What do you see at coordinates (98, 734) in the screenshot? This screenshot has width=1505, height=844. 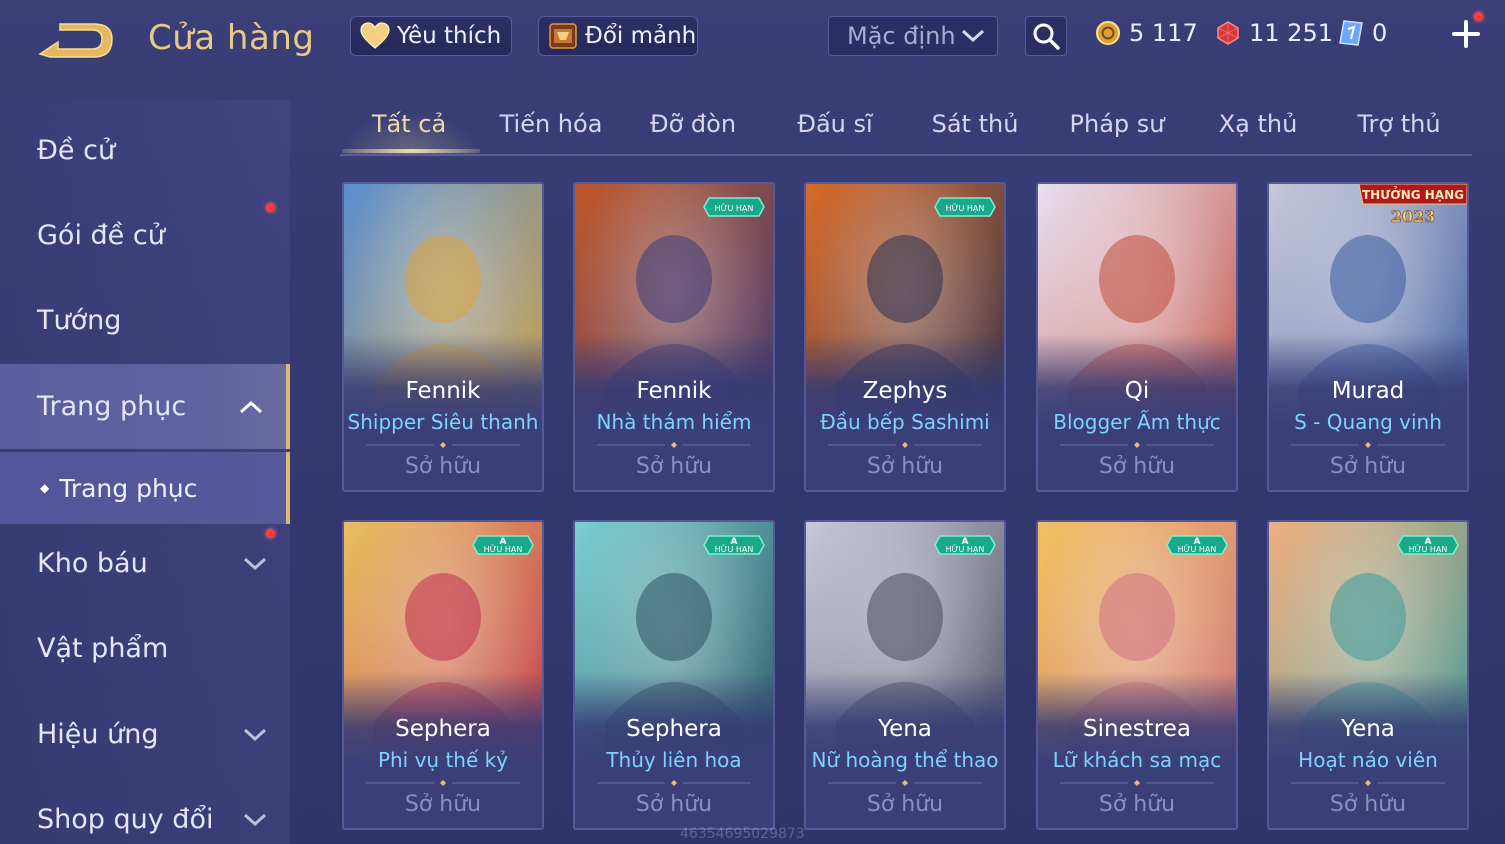 I see `sidebar-item-label: Hiệu ứng` at bounding box center [98, 734].